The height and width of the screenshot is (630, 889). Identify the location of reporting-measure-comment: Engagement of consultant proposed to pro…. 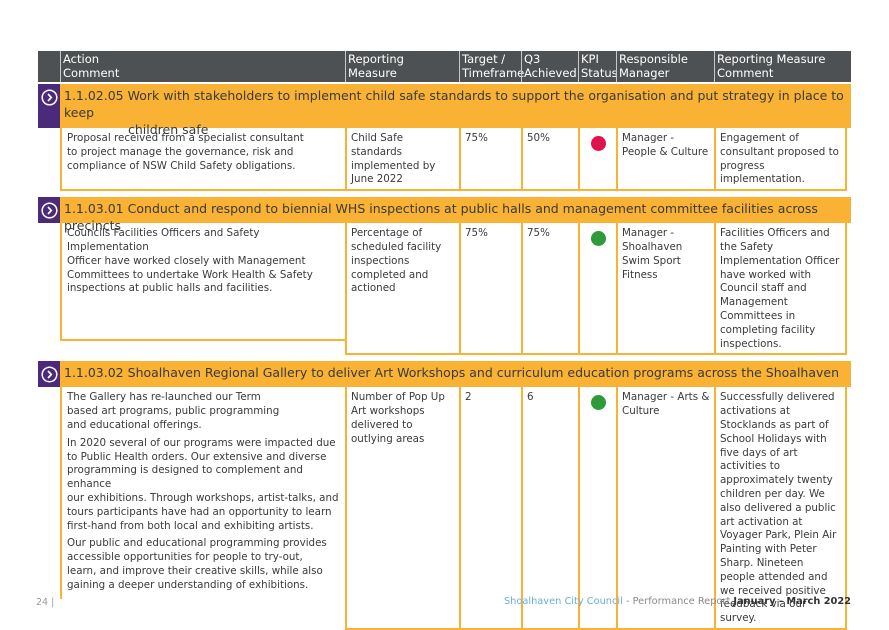
(780, 160).